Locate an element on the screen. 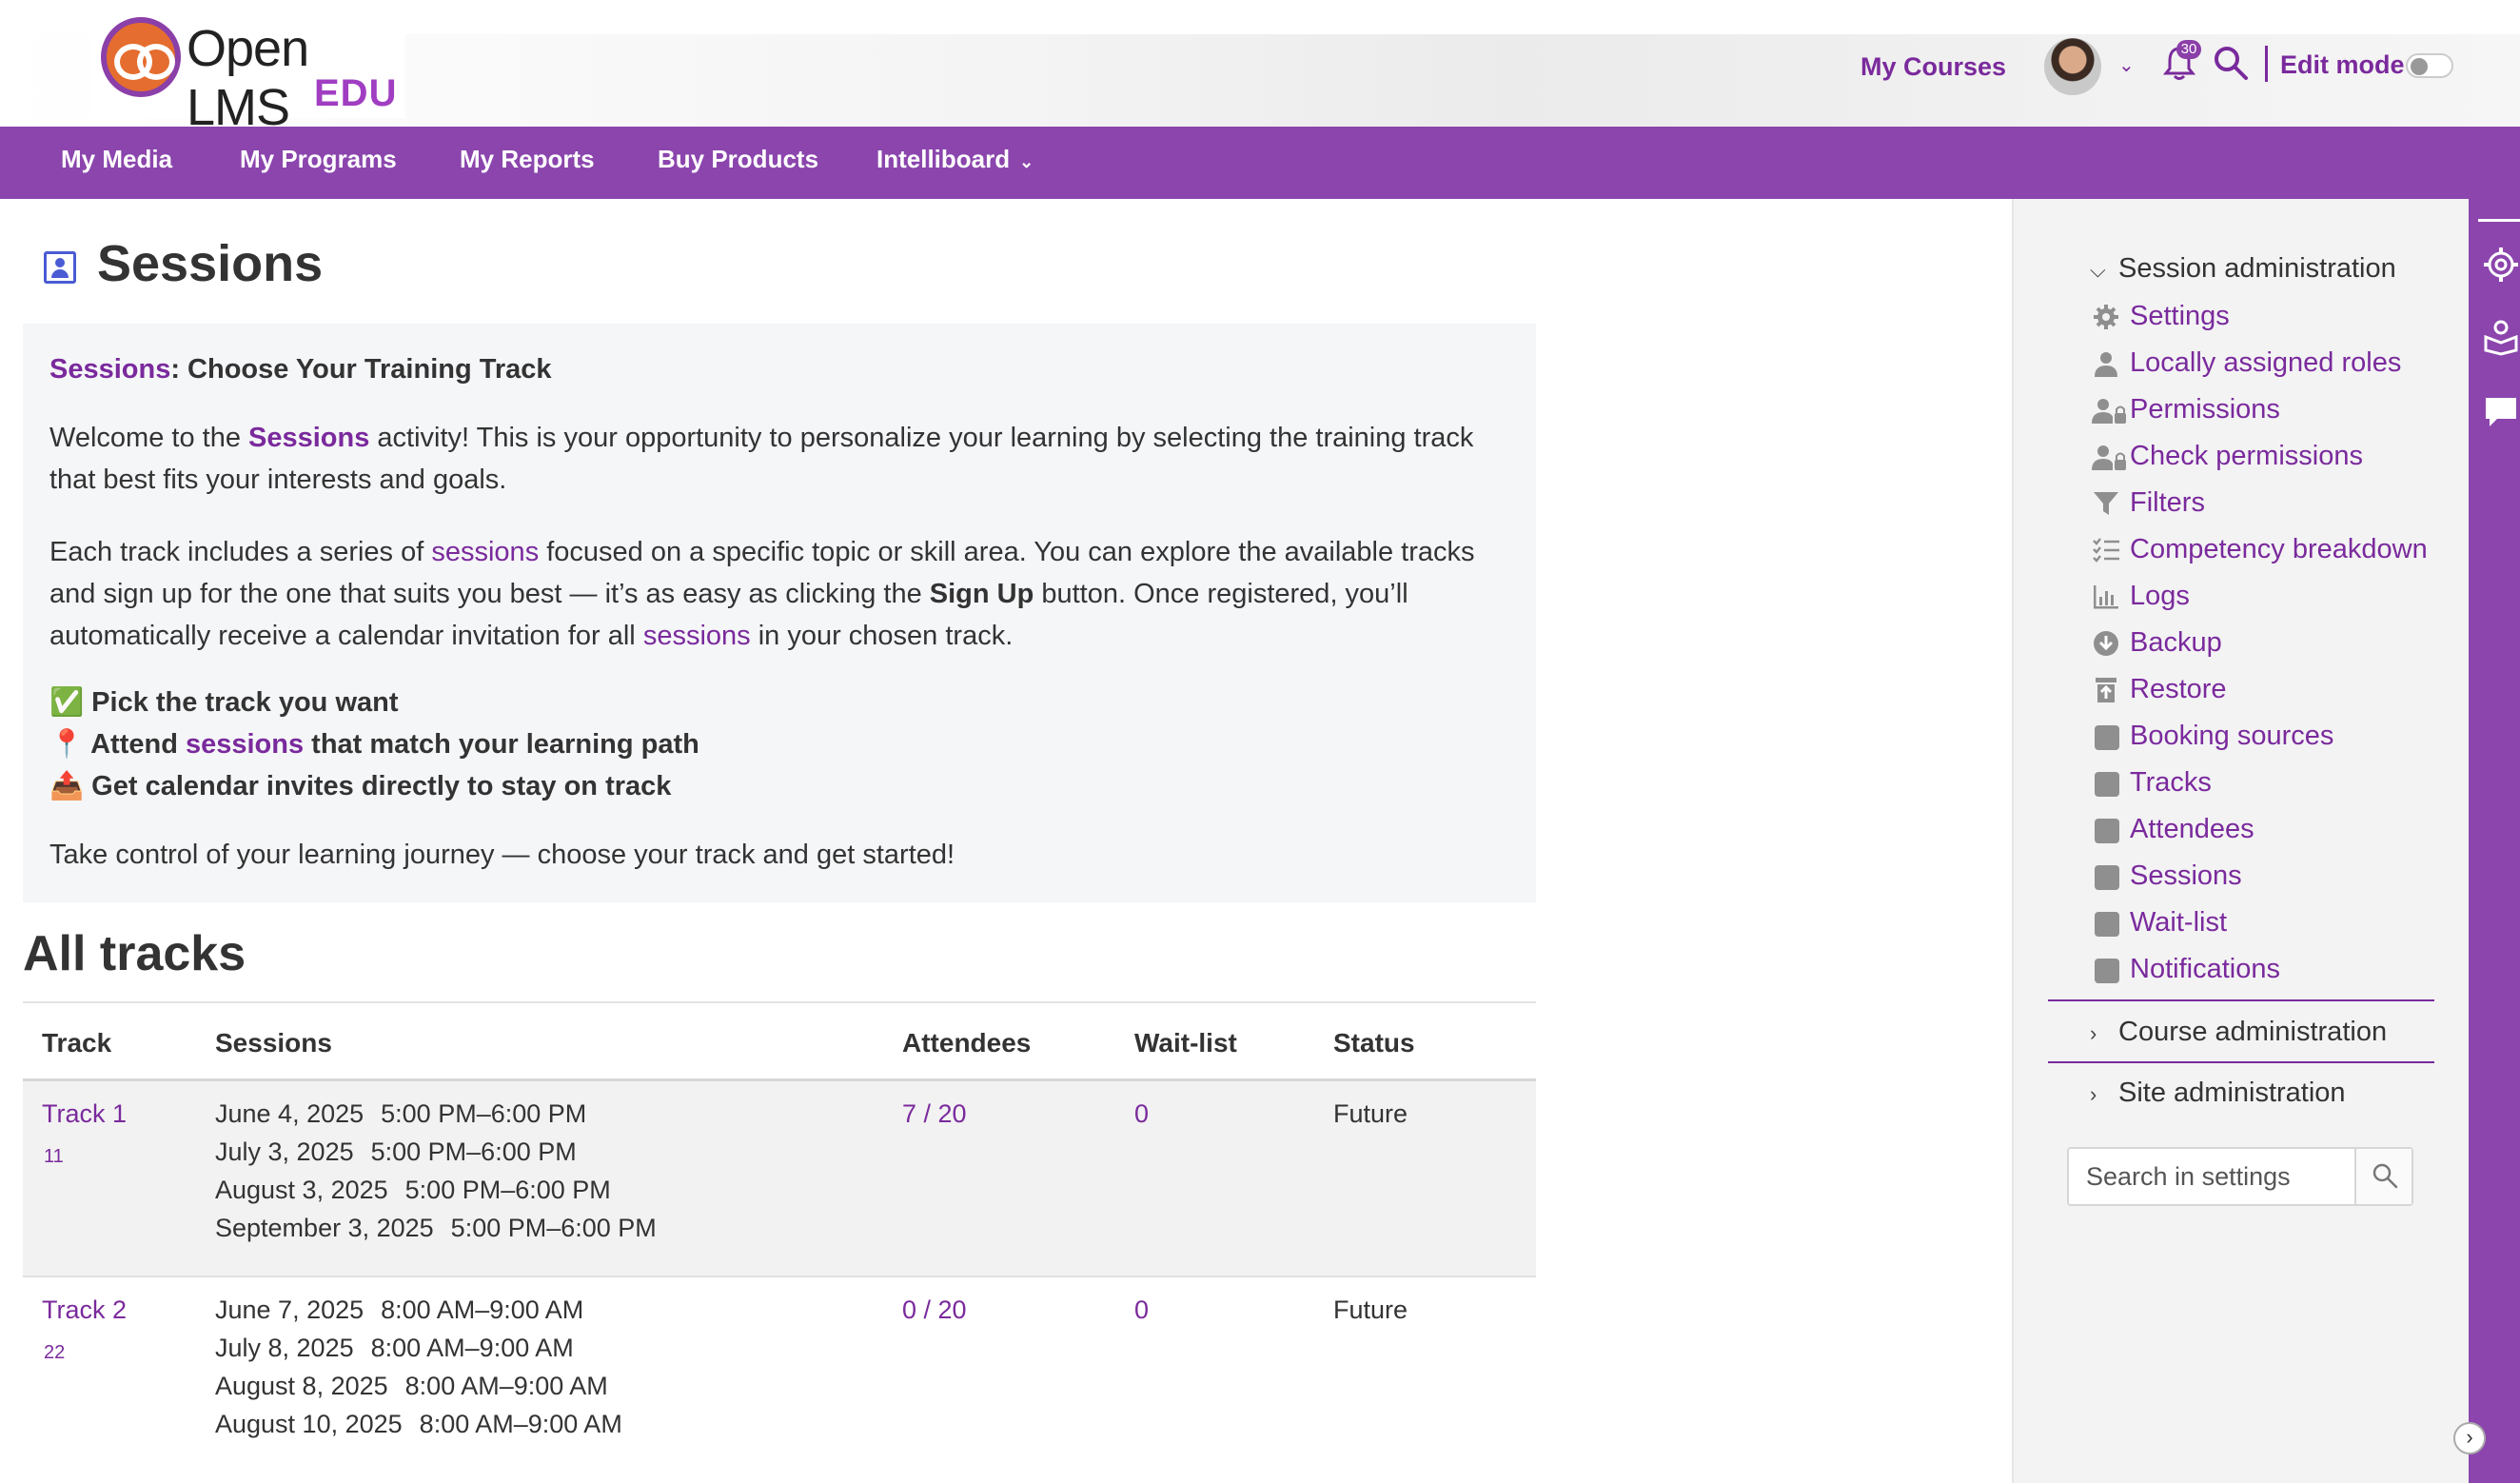  session-line: September 3, 2025 5:00 PM–6:00 PM is located at coordinates (436, 1228).